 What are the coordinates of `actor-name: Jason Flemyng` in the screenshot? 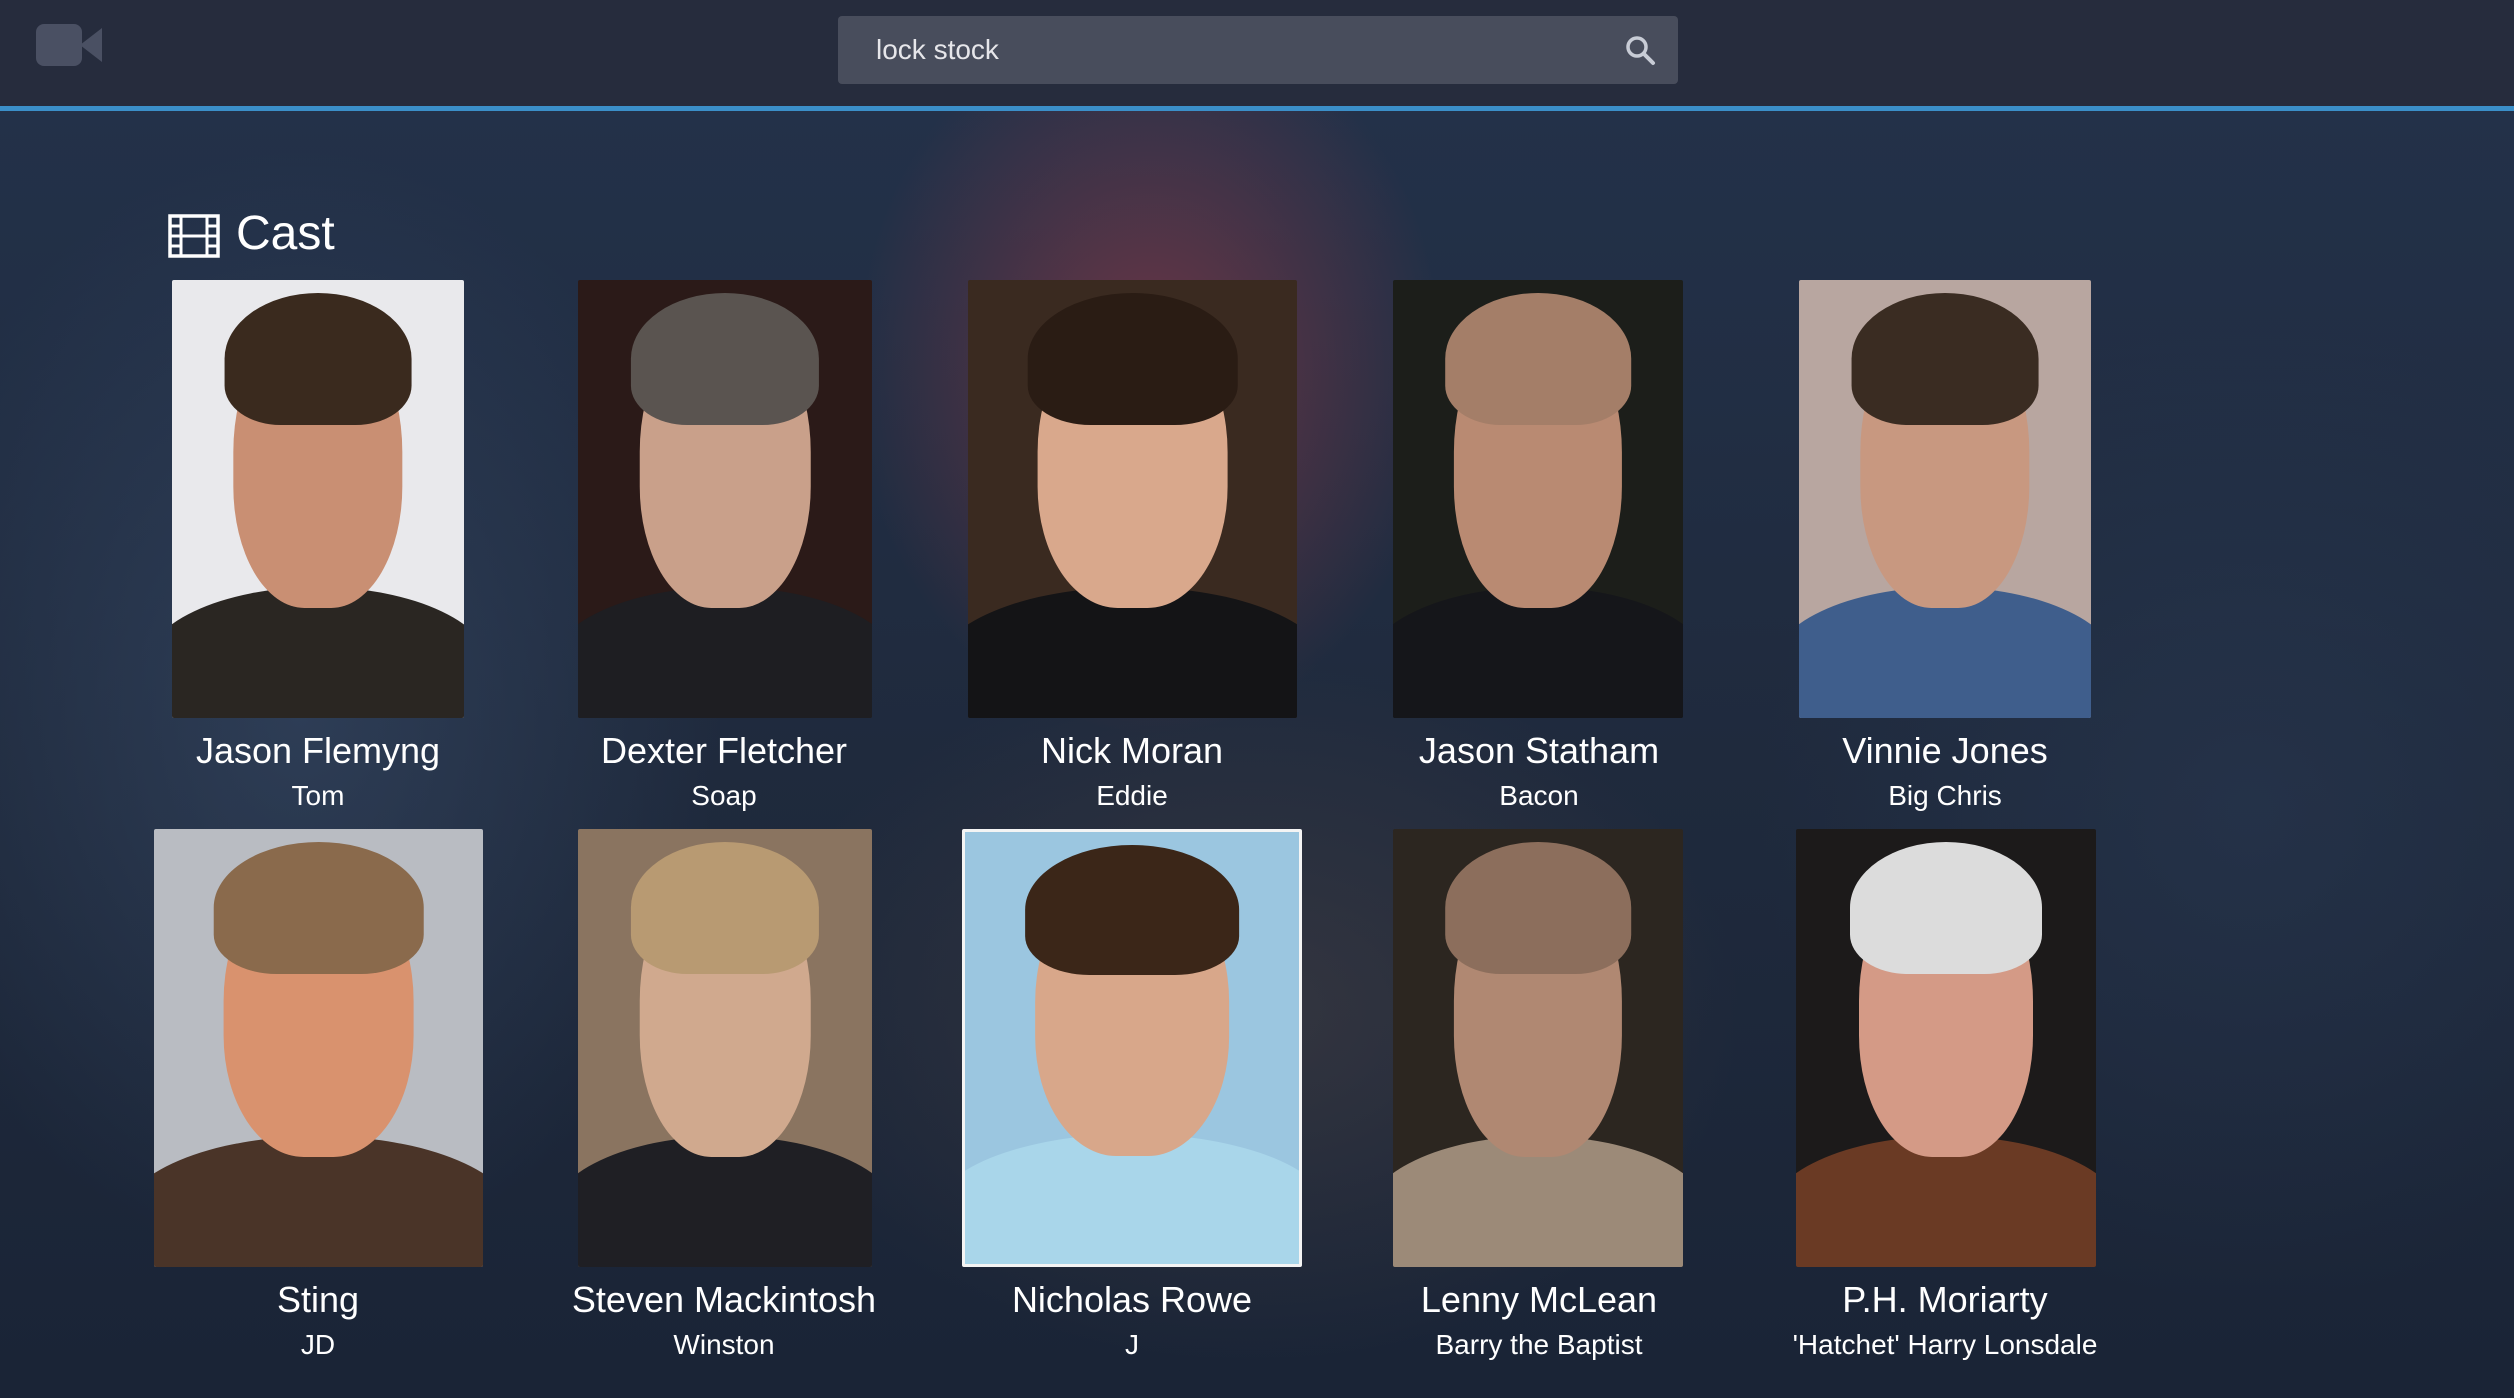 It's located at (318, 750).